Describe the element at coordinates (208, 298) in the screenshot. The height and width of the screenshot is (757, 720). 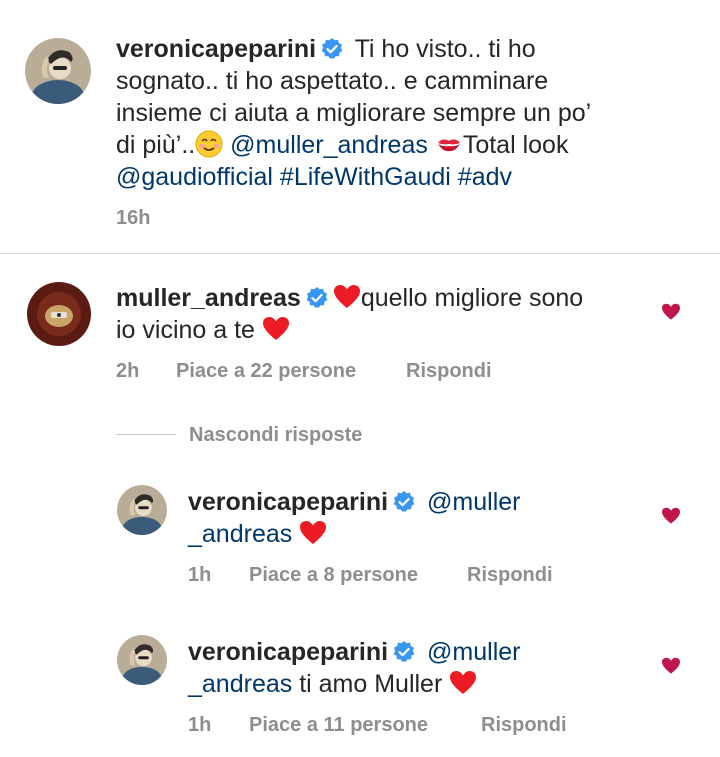
I see `comment-username: muller_andreas` at that location.